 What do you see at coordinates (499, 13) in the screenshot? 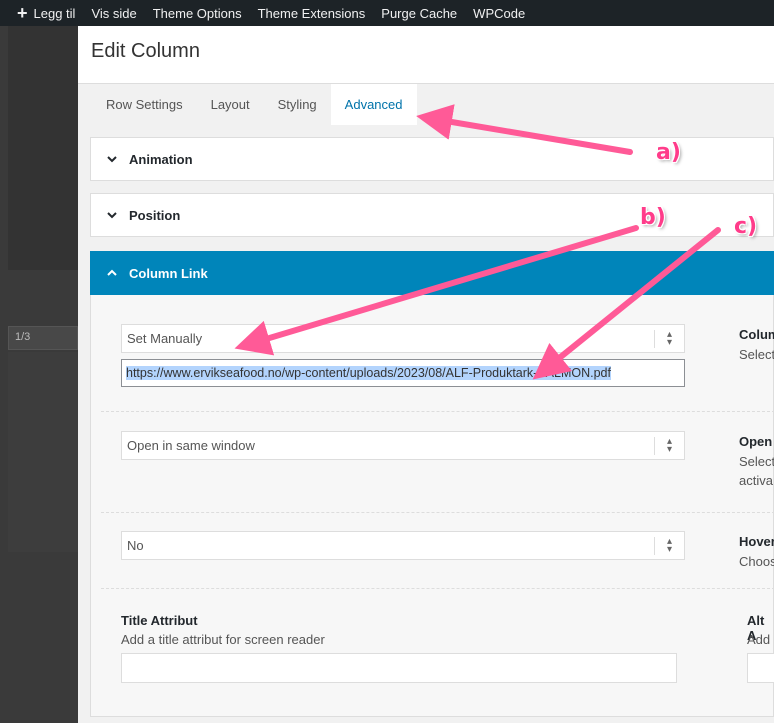
I see `admin-bar-wpcode: WPCode` at bounding box center [499, 13].